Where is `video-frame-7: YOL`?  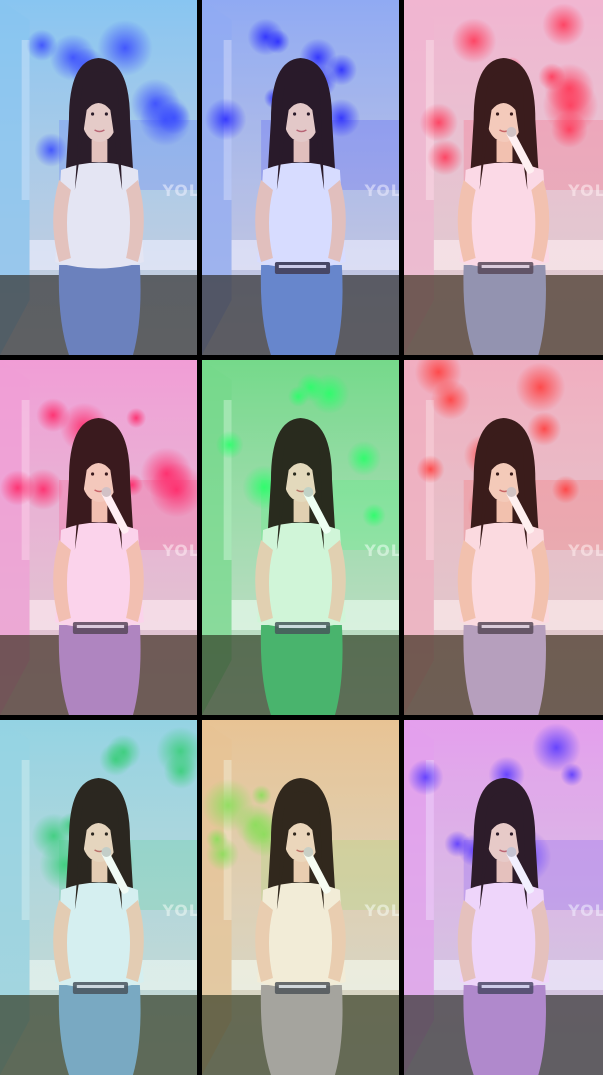
video-frame-7: YOL is located at coordinates (98, 897).